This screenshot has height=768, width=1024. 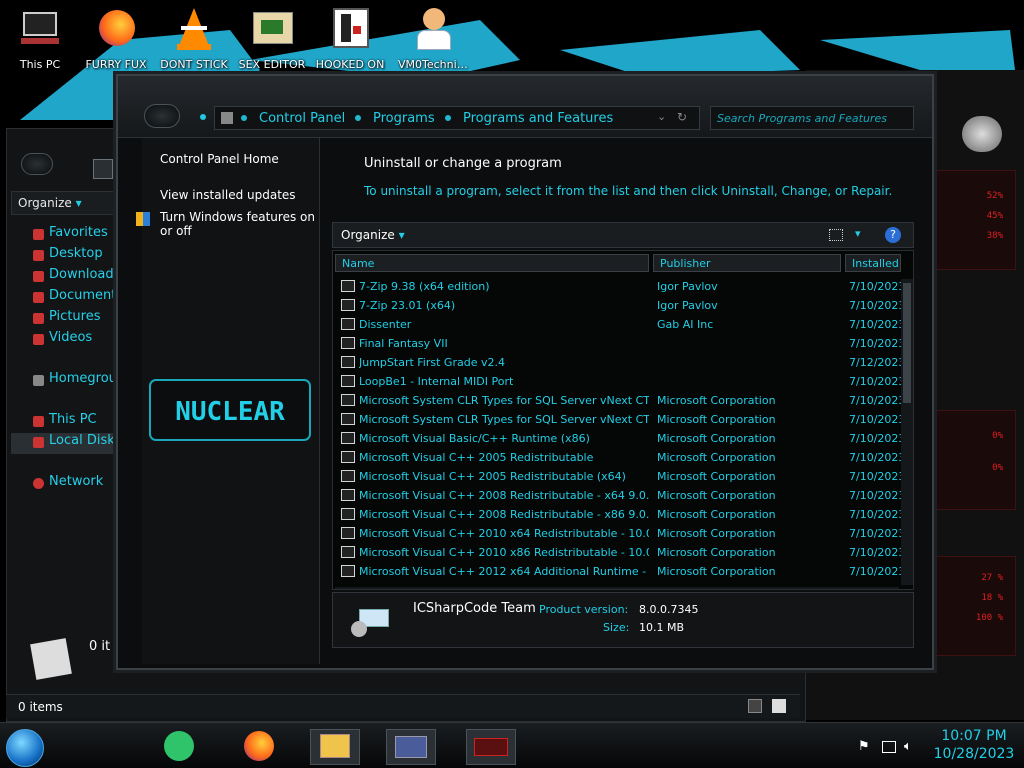 What do you see at coordinates (38, 318) in the screenshot?
I see `picture-icon` at bounding box center [38, 318].